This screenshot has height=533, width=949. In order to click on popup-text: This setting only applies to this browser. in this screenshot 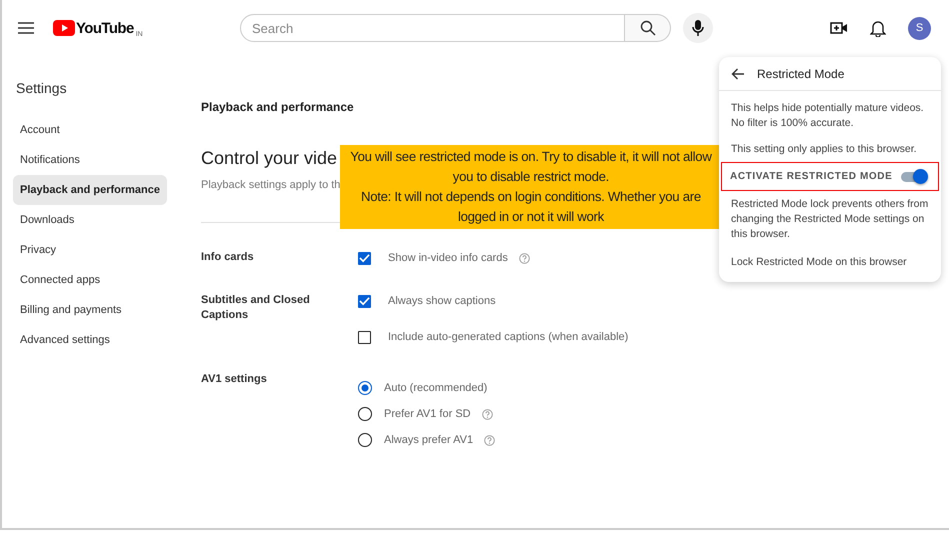, I will do `click(824, 149)`.